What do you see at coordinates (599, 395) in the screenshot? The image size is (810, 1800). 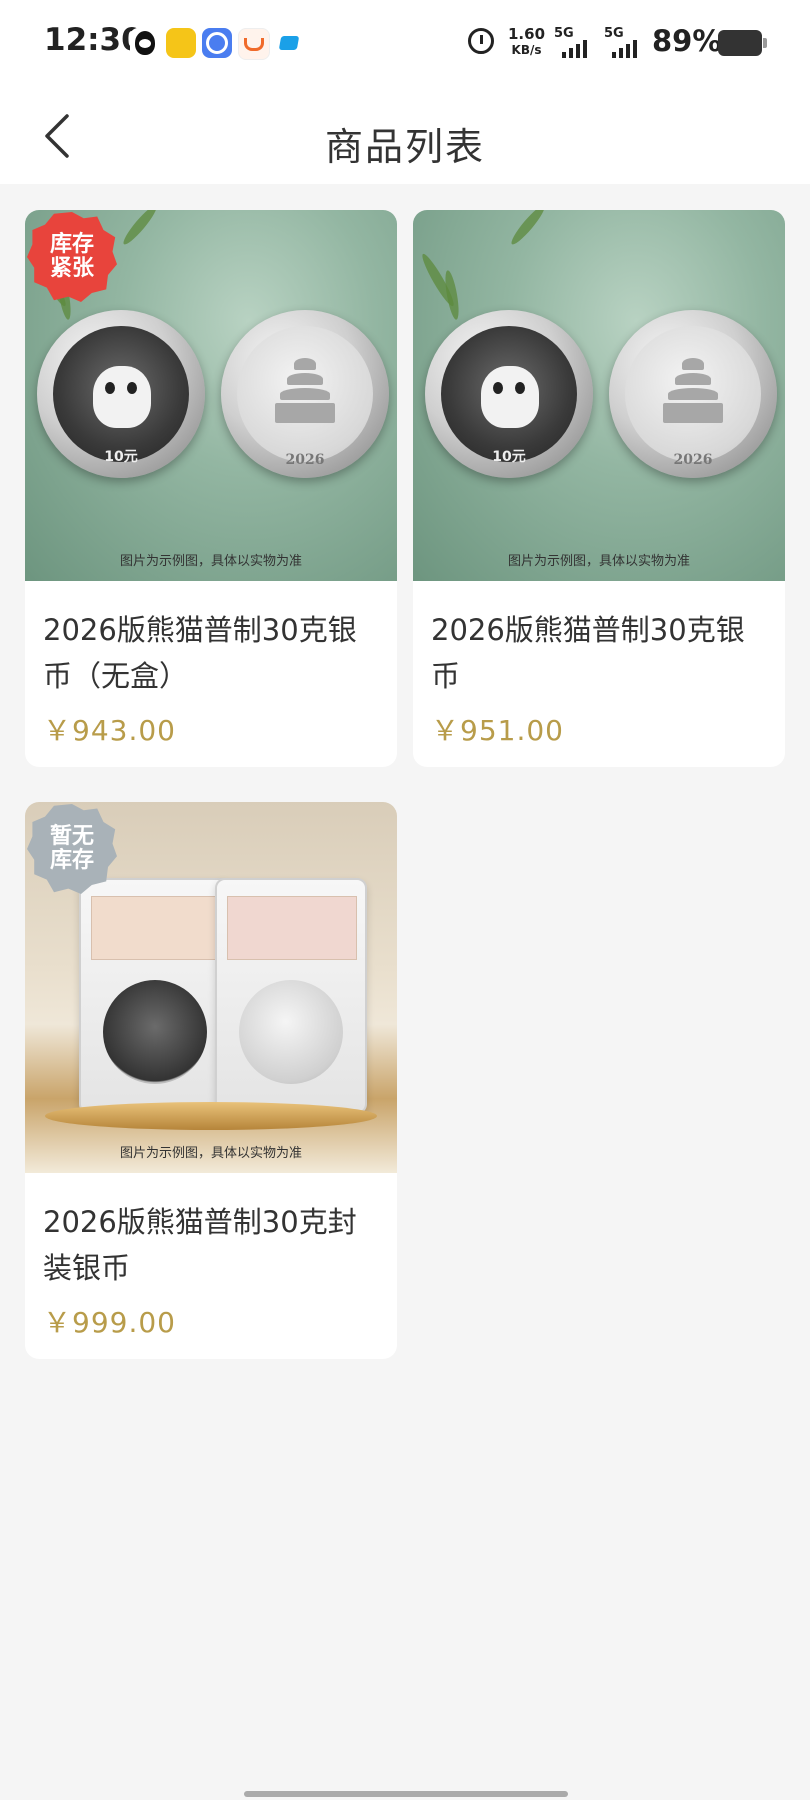 I see `product-image: 10元 2026 图片为示例图，具体以实物为准` at bounding box center [599, 395].